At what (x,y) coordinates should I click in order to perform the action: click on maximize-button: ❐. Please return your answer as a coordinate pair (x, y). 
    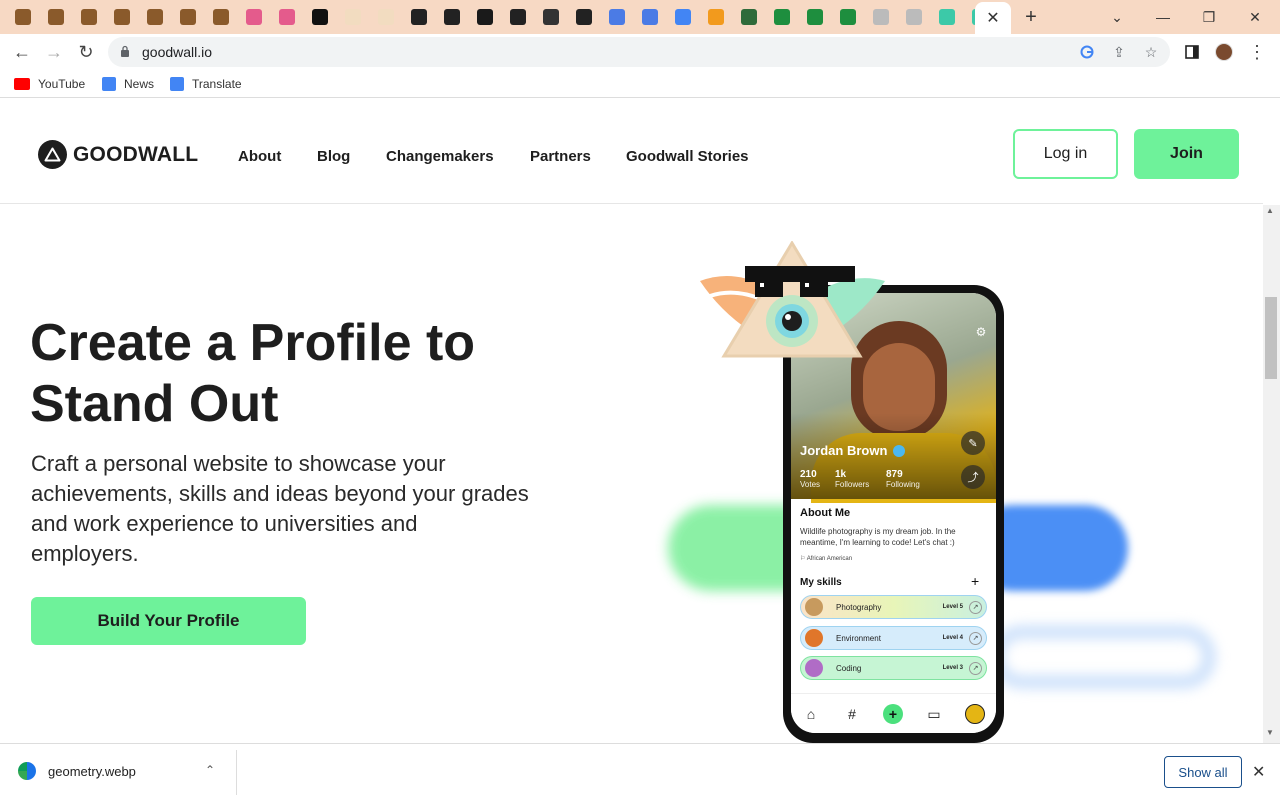
    Looking at the image, I should click on (1209, 17).